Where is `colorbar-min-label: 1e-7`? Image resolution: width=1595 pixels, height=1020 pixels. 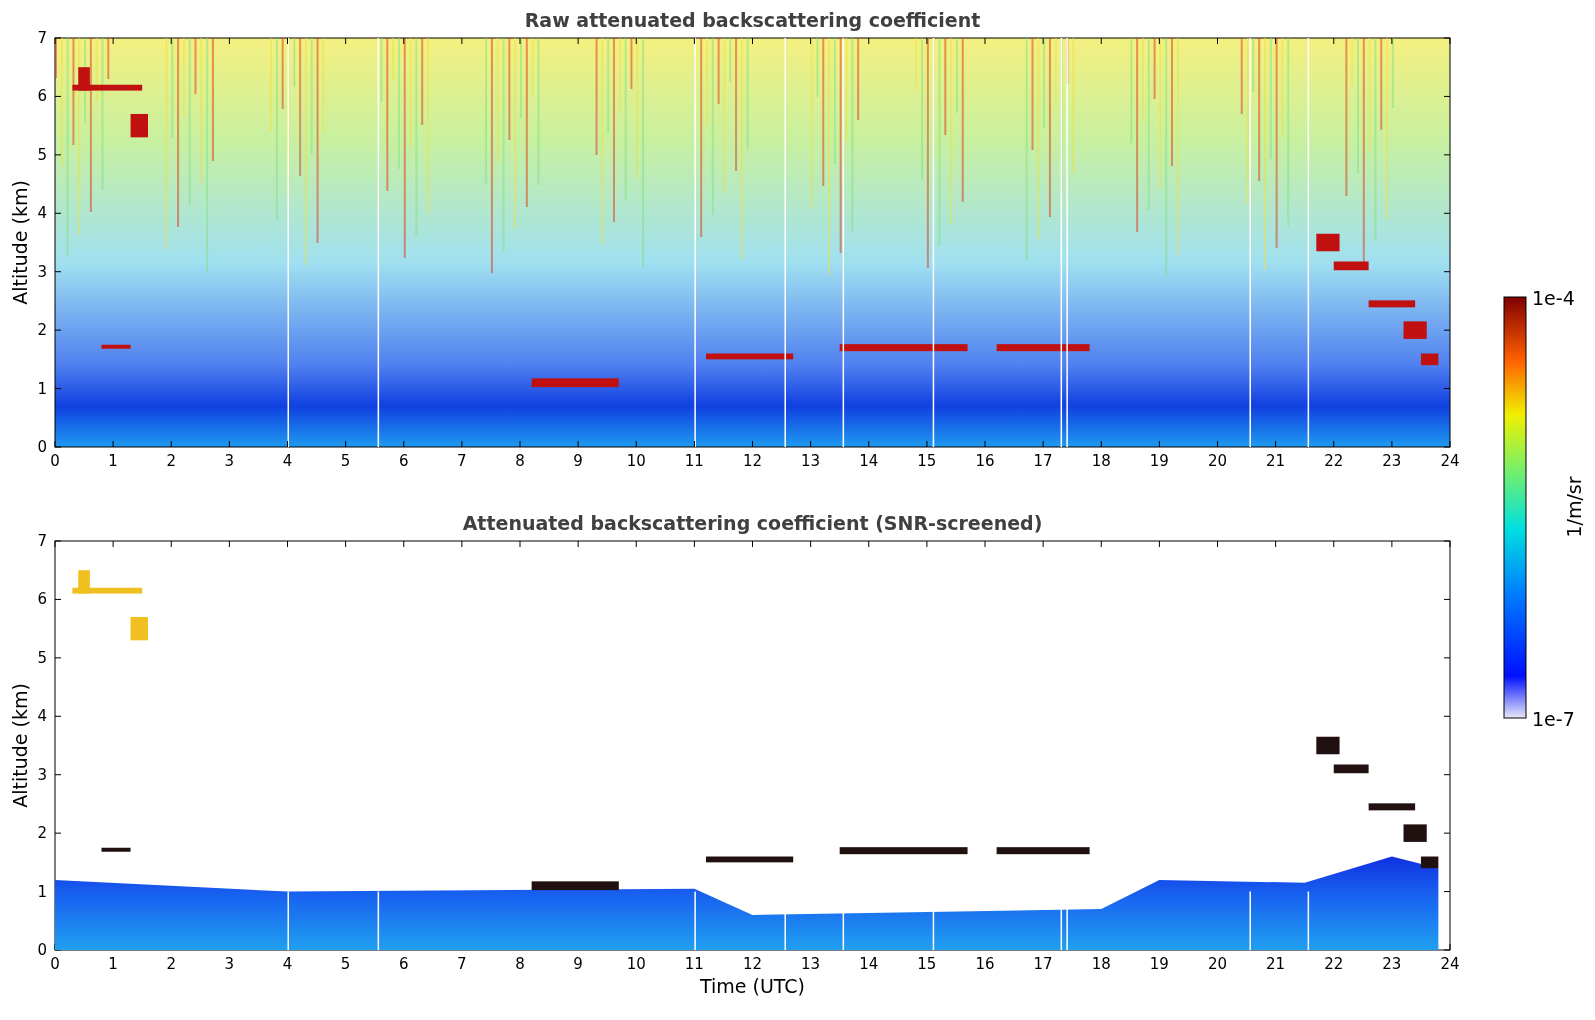
colorbar-min-label: 1e-7 is located at coordinates (1553, 719).